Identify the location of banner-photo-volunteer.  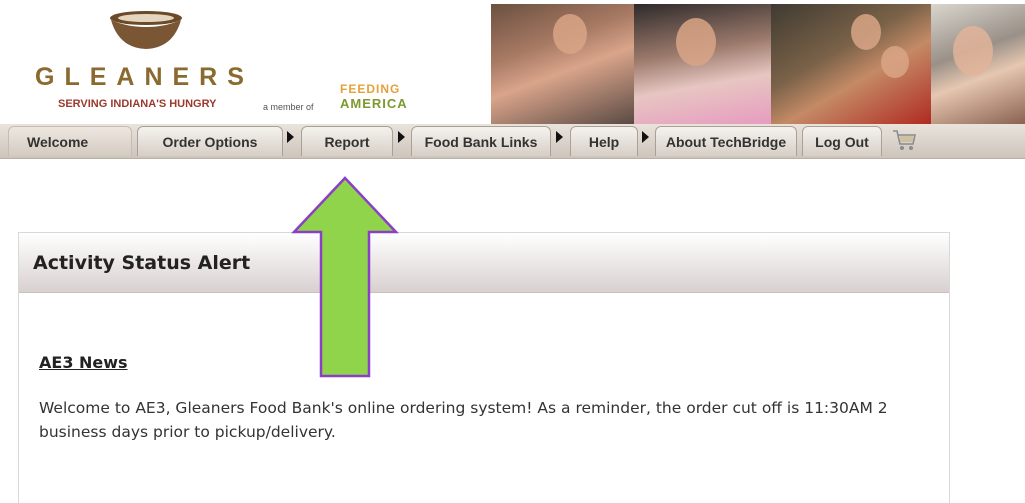
(562, 64).